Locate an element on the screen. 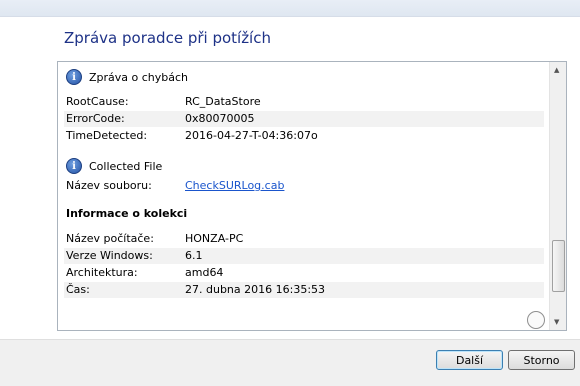  section-info-heading: Informace o kolekci is located at coordinates (127, 213).